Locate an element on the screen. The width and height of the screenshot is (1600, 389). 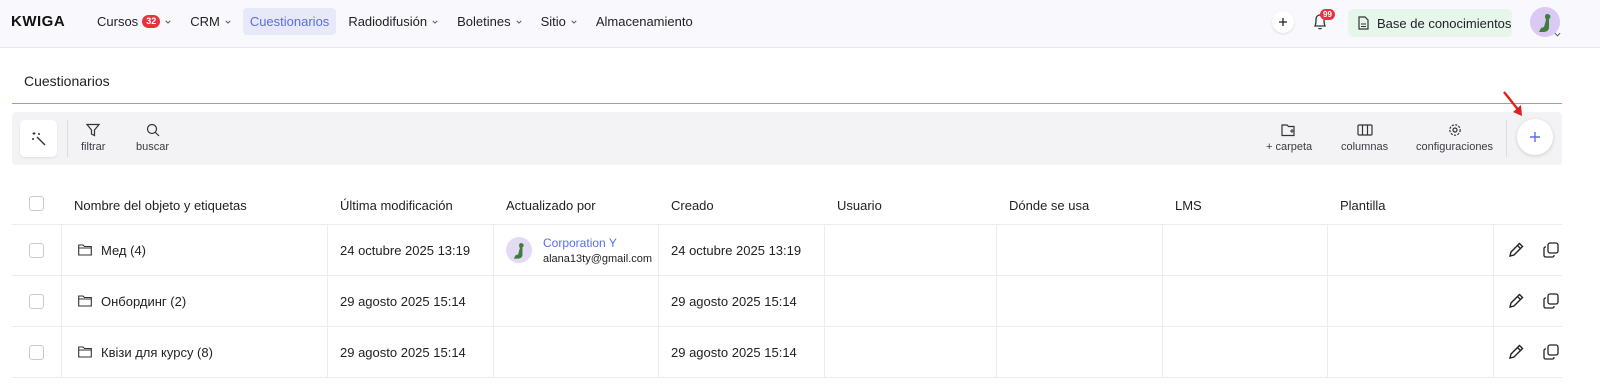
select-all-checkbox is located at coordinates (36, 203).